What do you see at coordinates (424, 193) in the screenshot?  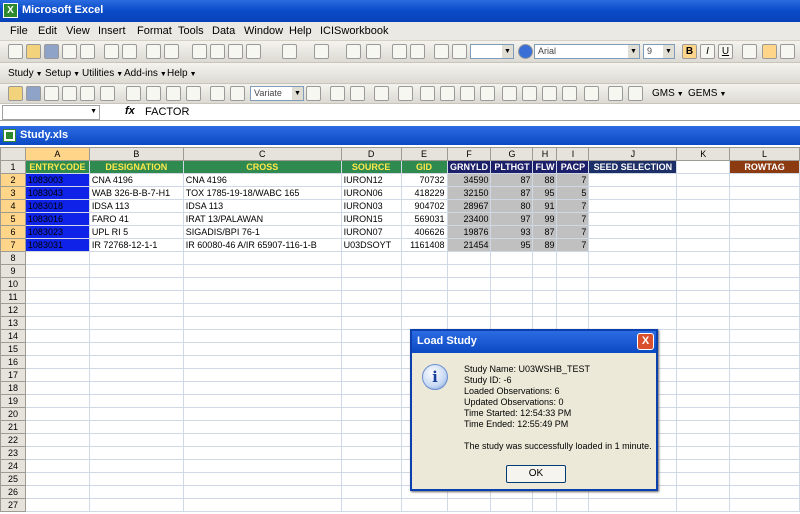 I see `table-cell: 418229` at bounding box center [424, 193].